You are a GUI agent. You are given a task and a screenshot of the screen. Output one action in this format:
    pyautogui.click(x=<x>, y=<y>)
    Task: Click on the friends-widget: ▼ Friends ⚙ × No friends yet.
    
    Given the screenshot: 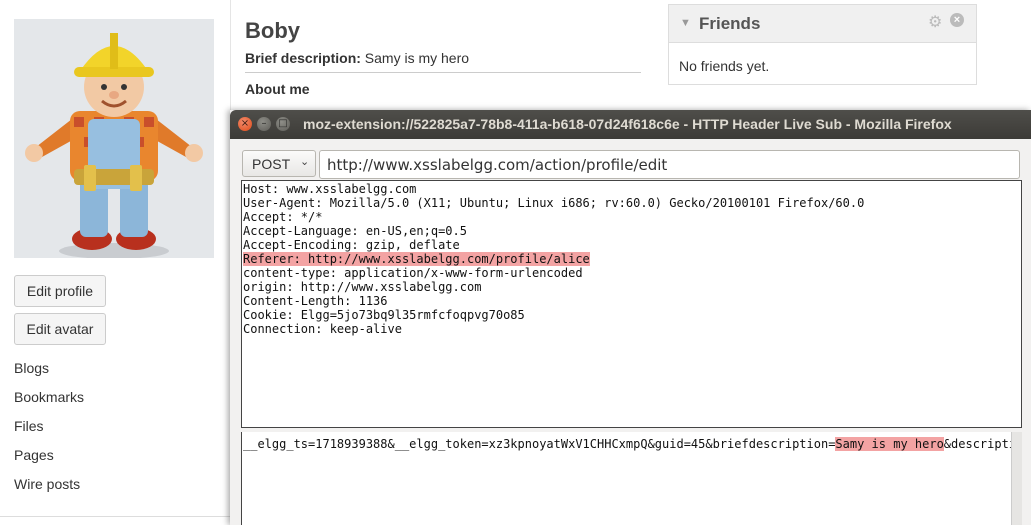 What is the action you would take?
    pyautogui.click(x=822, y=44)
    